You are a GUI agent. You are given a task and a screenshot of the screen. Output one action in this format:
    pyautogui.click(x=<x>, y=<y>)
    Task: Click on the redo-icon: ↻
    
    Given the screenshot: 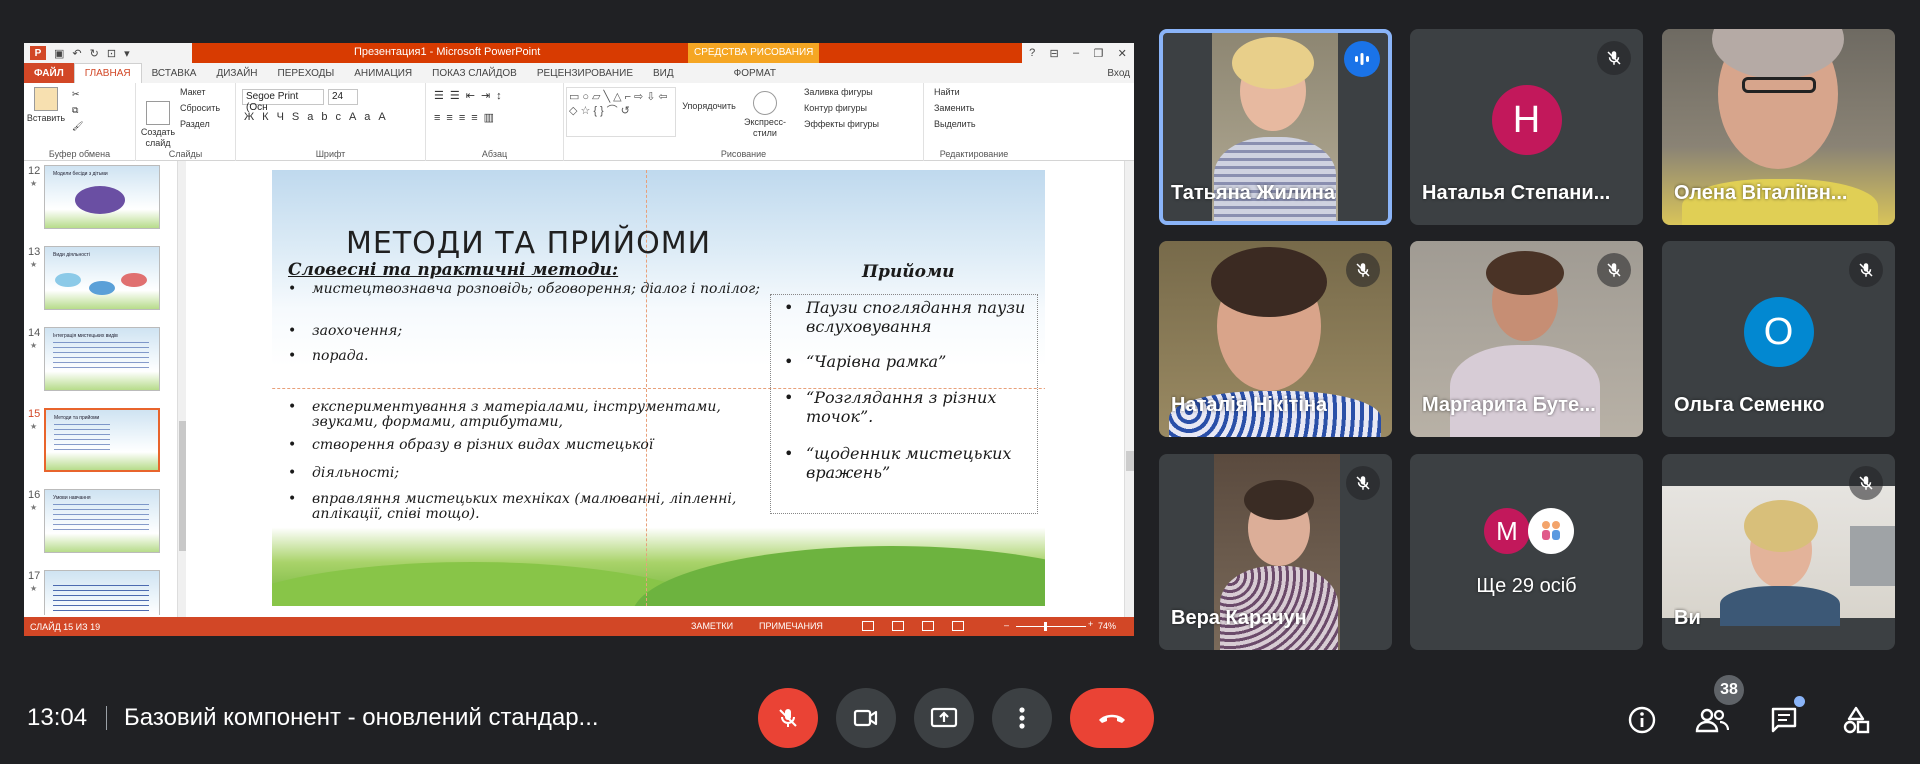 What is the action you would take?
    pyautogui.click(x=94, y=53)
    